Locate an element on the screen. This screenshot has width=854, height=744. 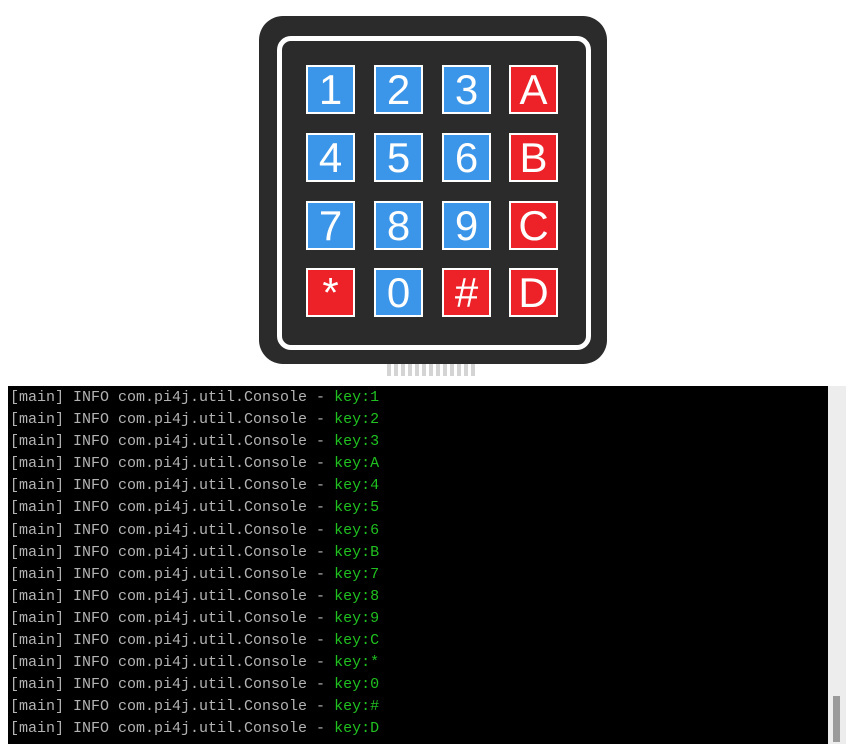
key-3: 3 is located at coordinates (466, 89).